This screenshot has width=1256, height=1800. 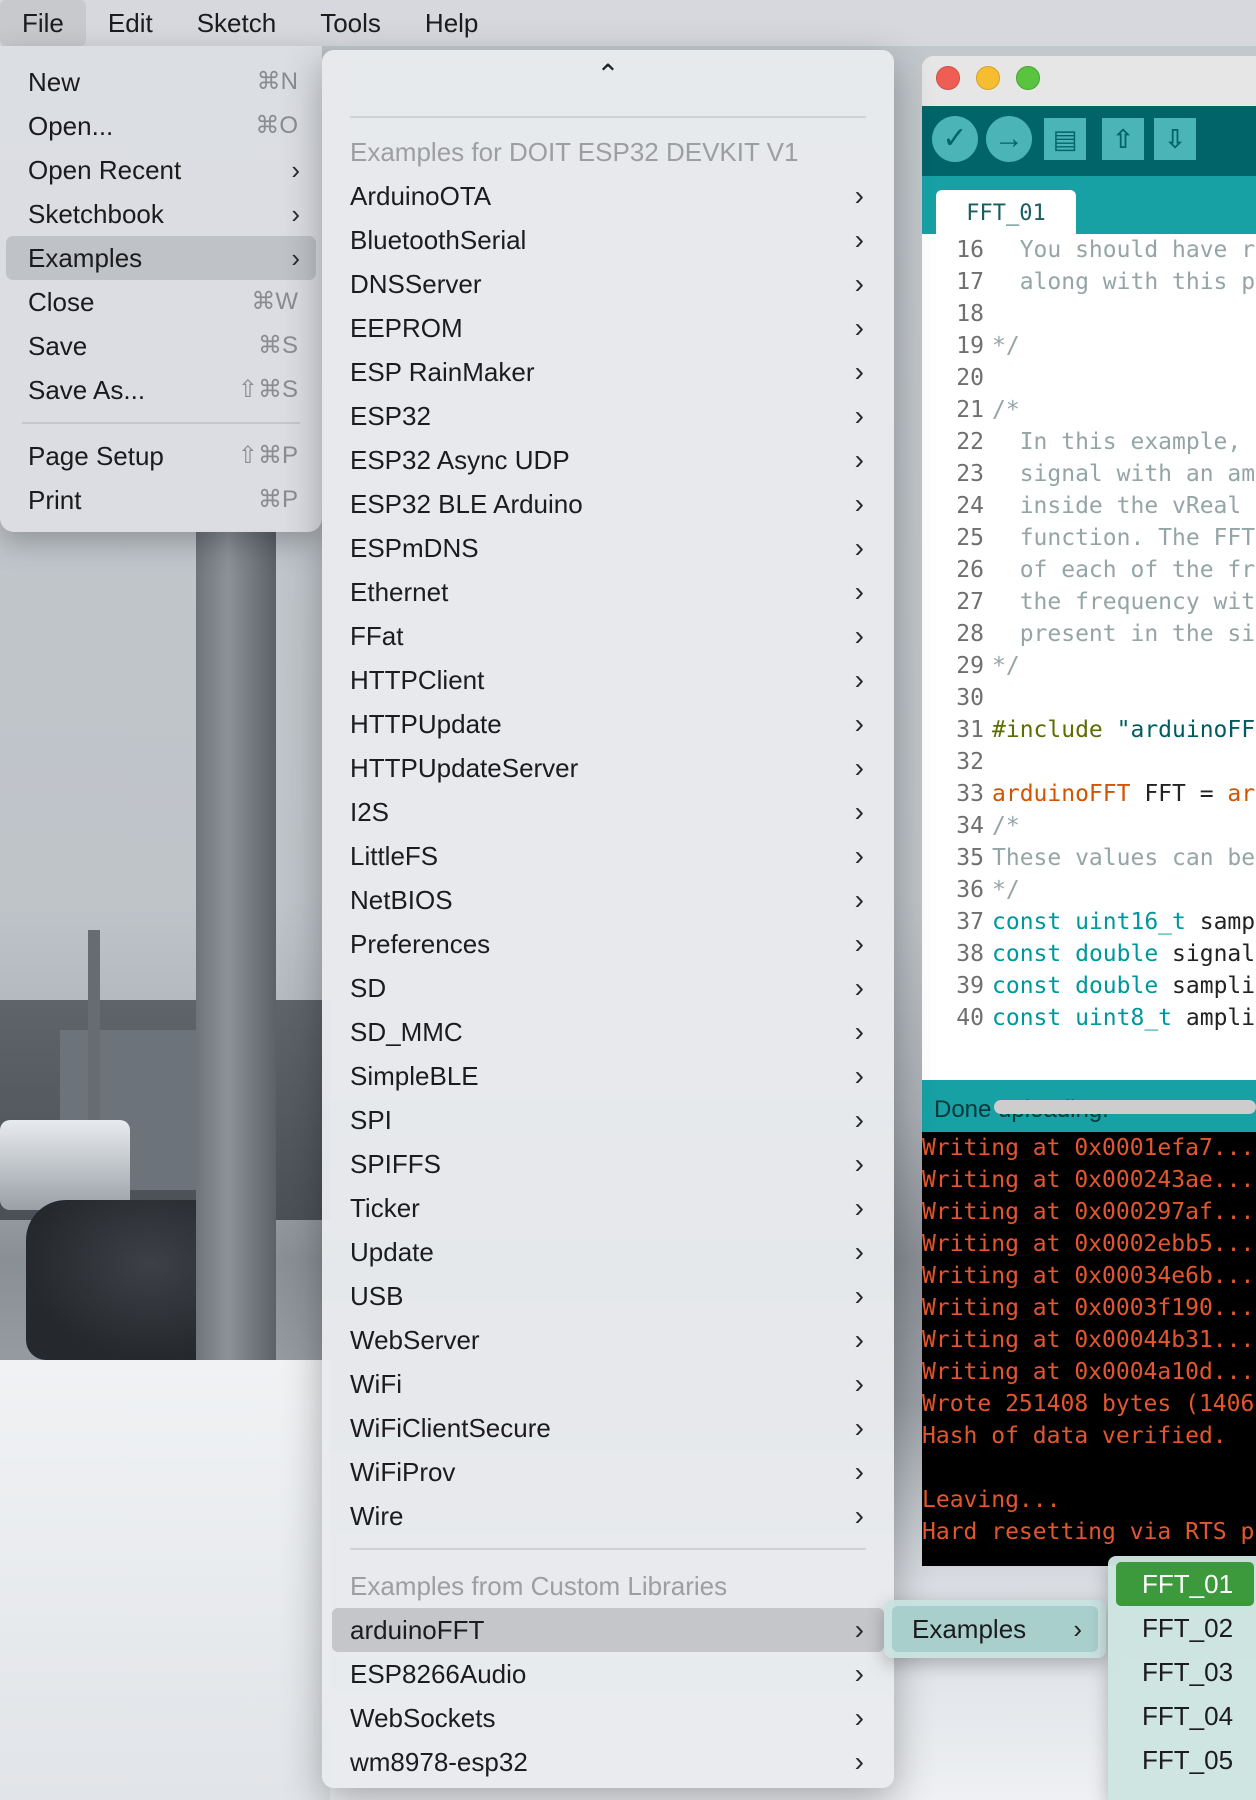 I want to click on menu-item-label: Ticker, so click(x=385, y=1208).